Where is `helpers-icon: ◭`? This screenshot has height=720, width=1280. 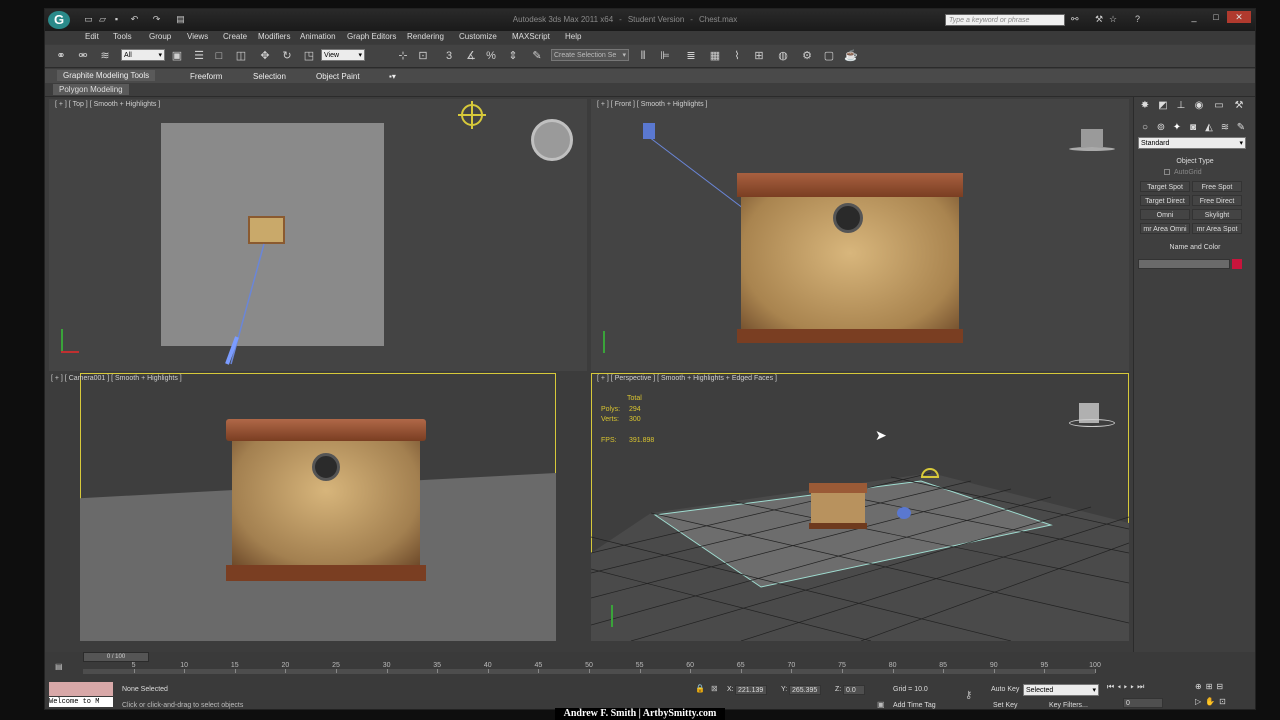 helpers-icon: ◭ is located at coordinates (1209, 128).